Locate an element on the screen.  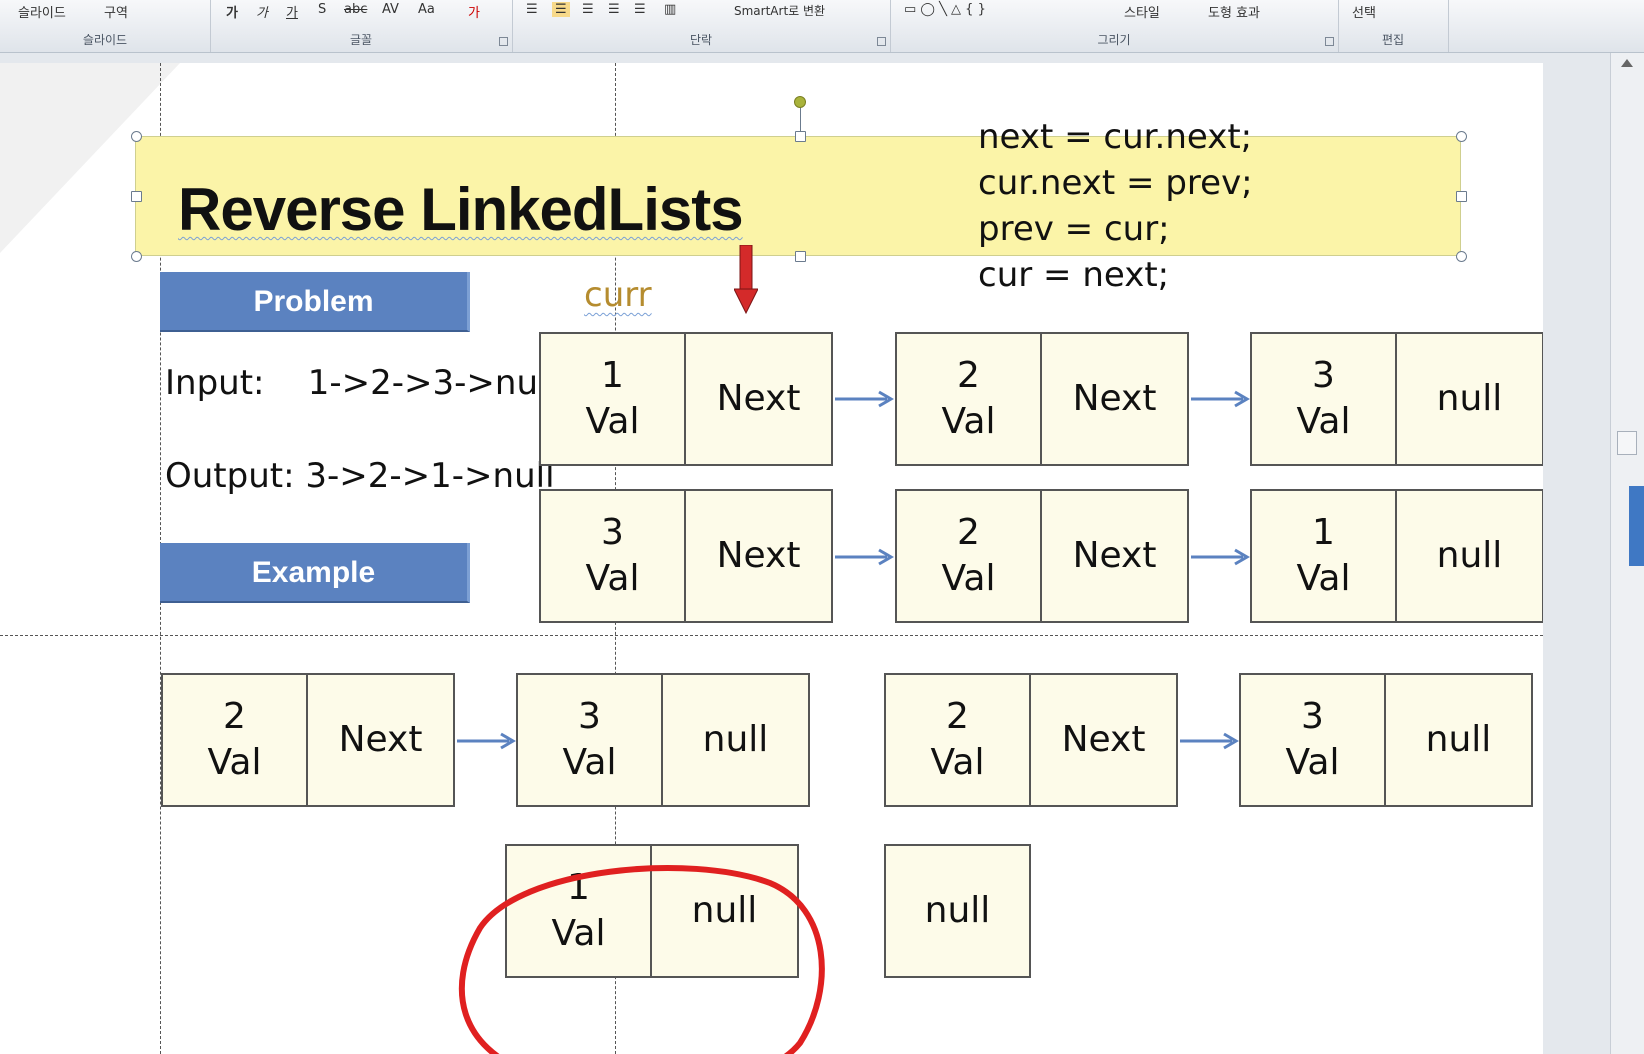
font-color-button: 가 is located at coordinates (474, 11).